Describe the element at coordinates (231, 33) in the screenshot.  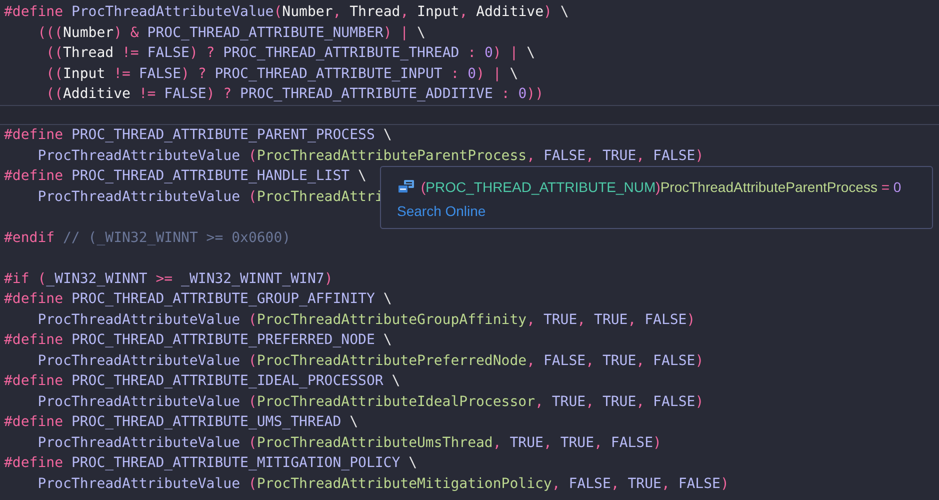
I see `code-line: (((Number) & PROC_THREAD_ATTRIBUTE_NUMBER) | \` at that location.